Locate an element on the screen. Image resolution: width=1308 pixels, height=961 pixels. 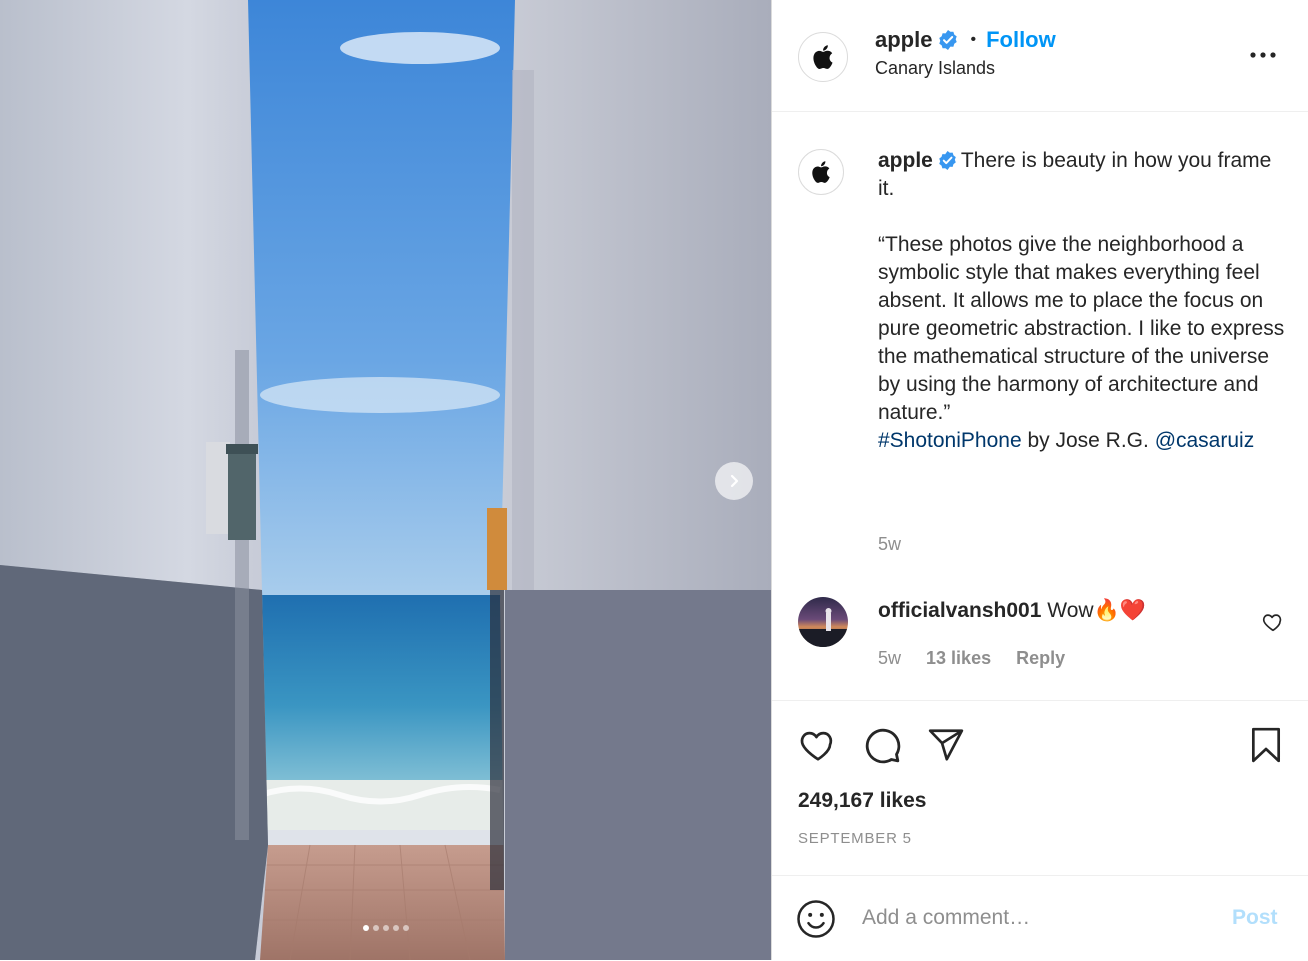
commenter-avatar-image is located at coordinates (823, 622).